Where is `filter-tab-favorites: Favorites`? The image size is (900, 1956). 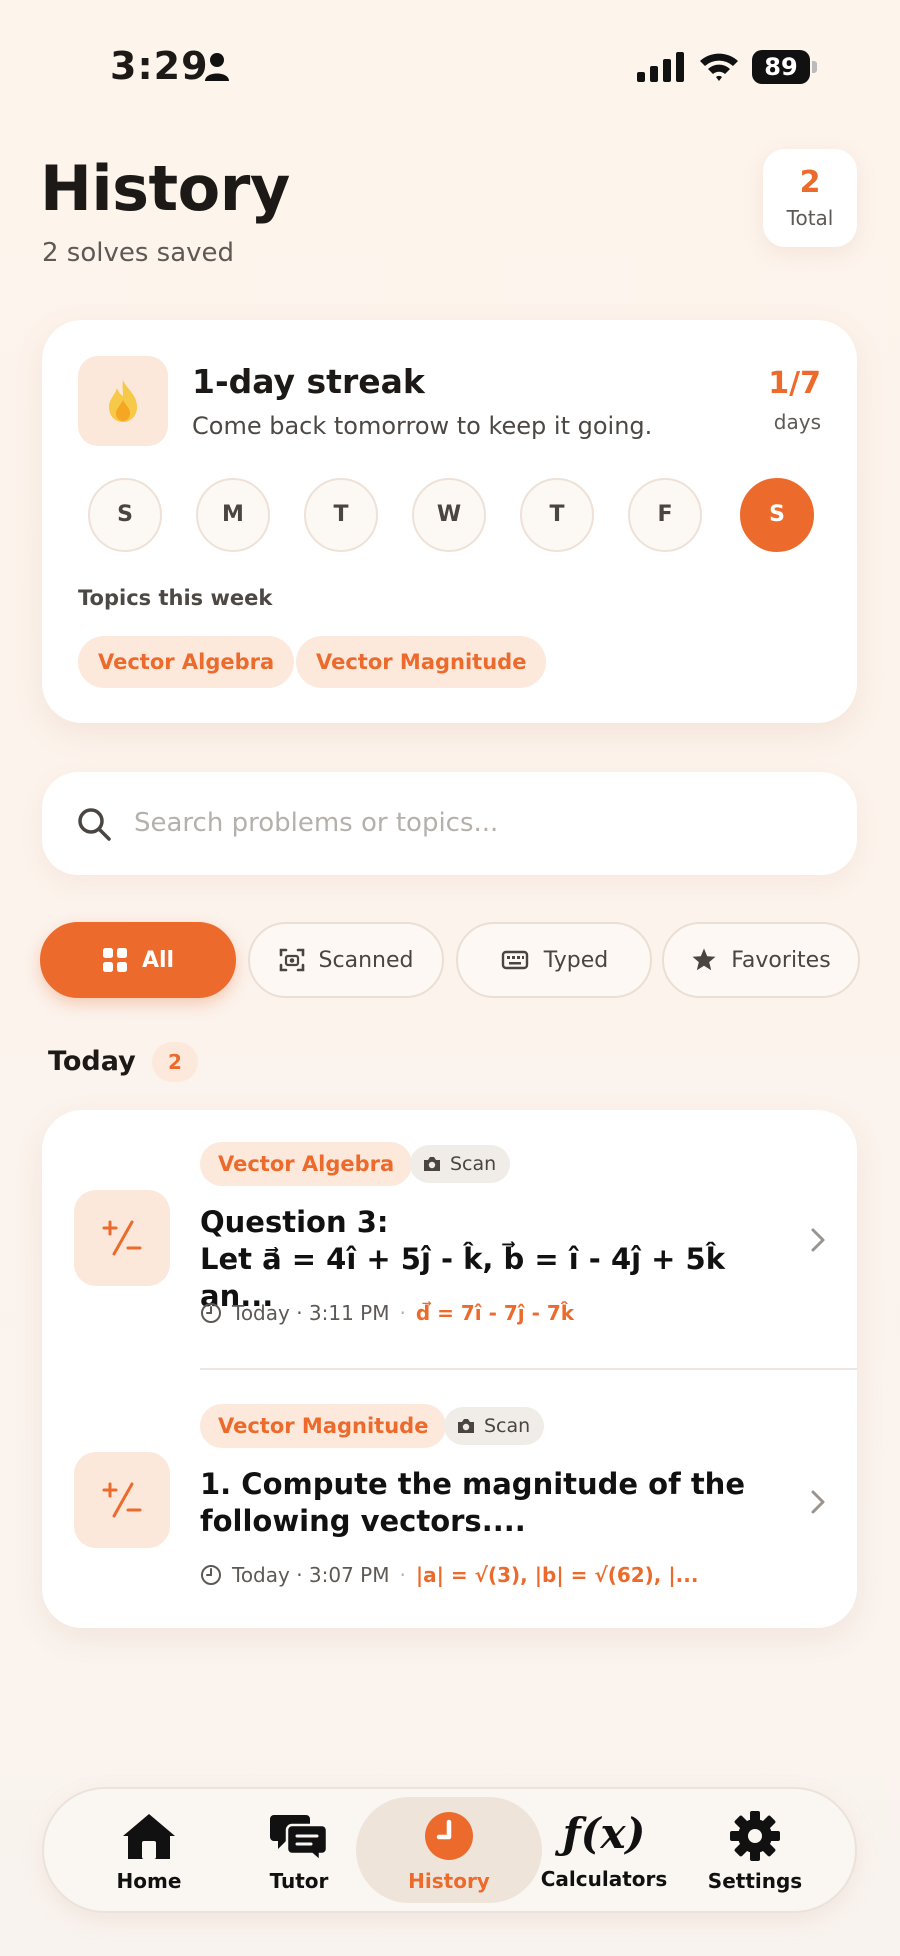 filter-tab-favorites: Favorites is located at coordinates (761, 960).